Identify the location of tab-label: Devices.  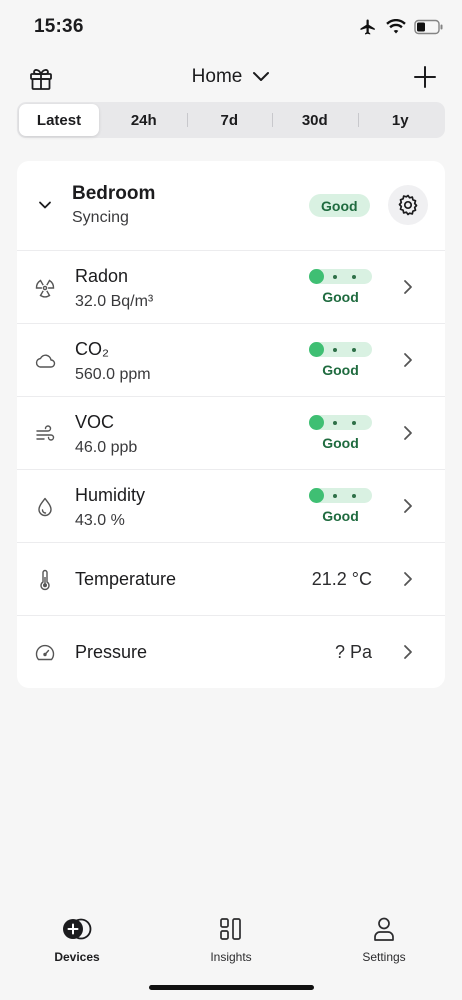
(77, 957).